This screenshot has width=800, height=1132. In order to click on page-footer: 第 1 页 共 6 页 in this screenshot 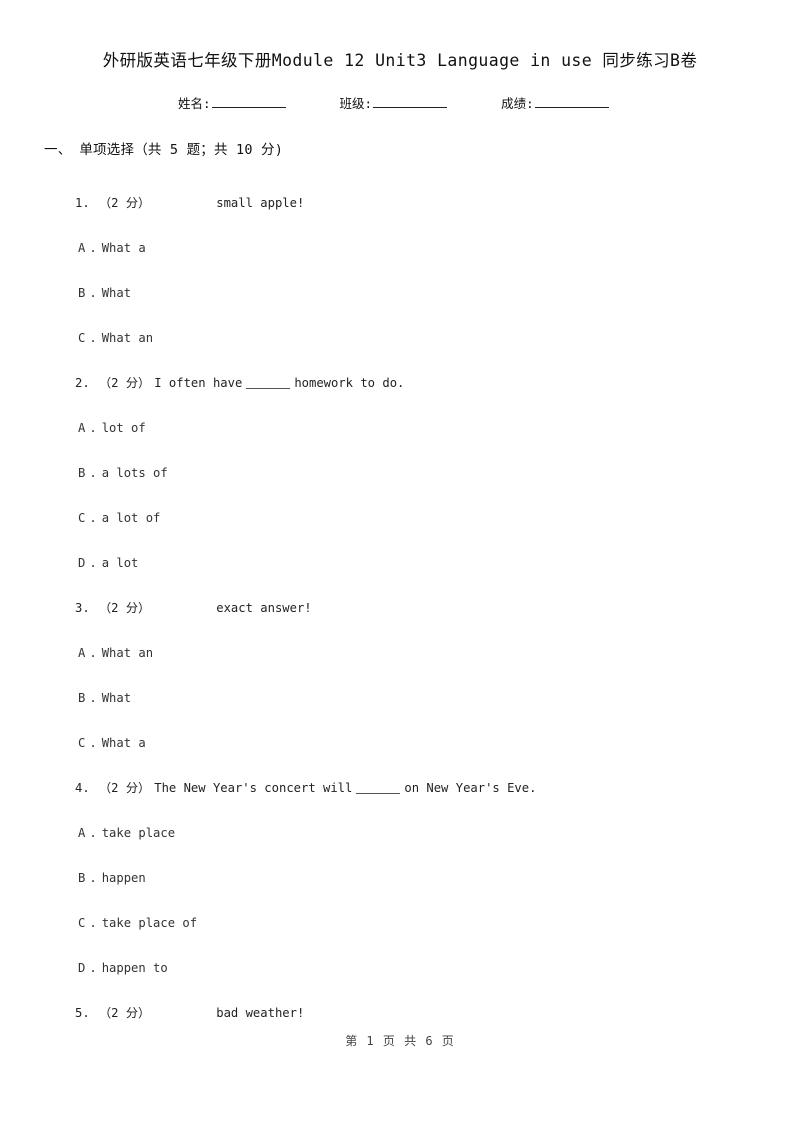, I will do `click(400, 1041)`.